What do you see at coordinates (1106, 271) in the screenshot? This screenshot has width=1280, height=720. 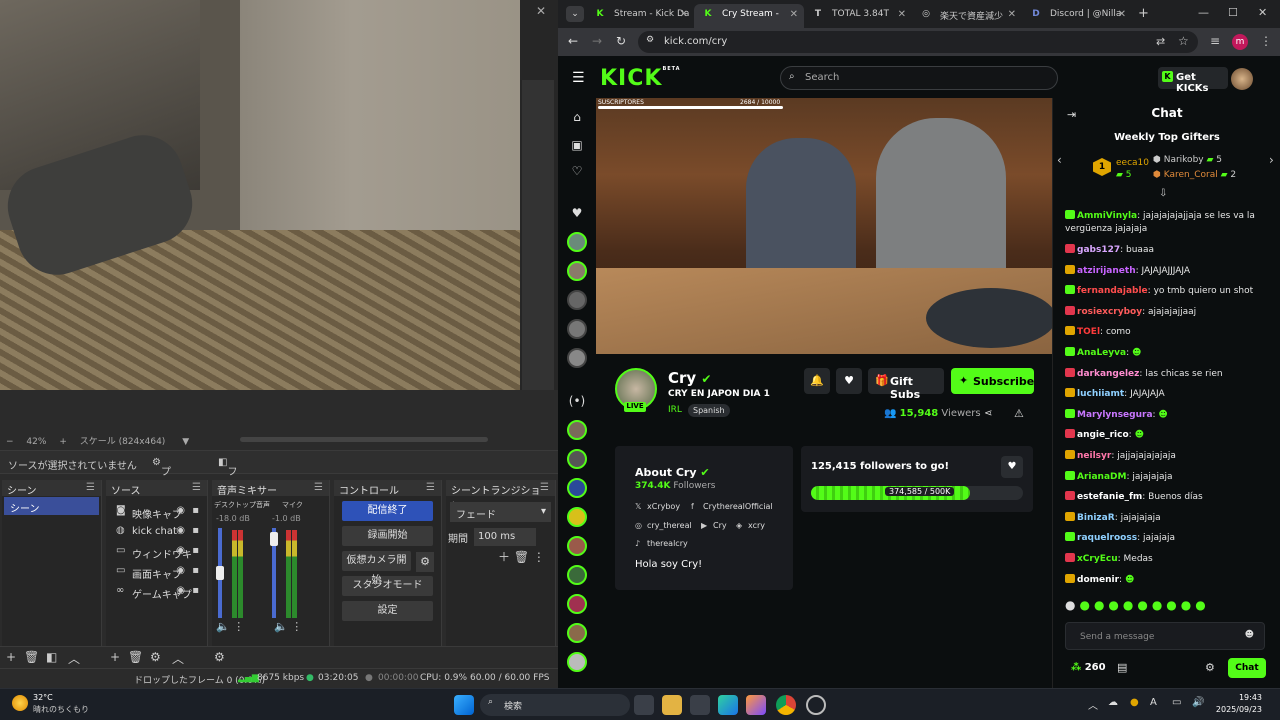 I see `chat-username: atzirijaneth` at bounding box center [1106, 271].